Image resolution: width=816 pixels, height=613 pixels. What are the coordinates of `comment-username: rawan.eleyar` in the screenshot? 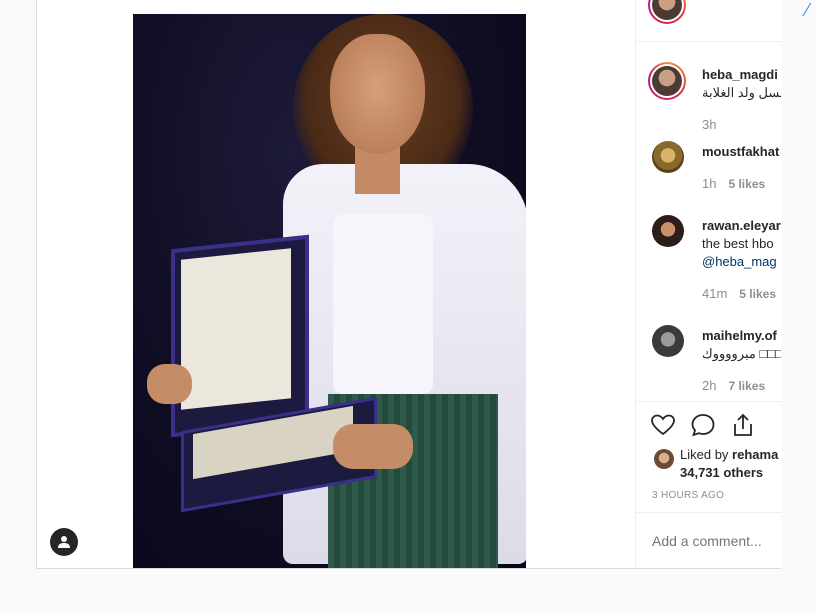 It's located at (741, 225).